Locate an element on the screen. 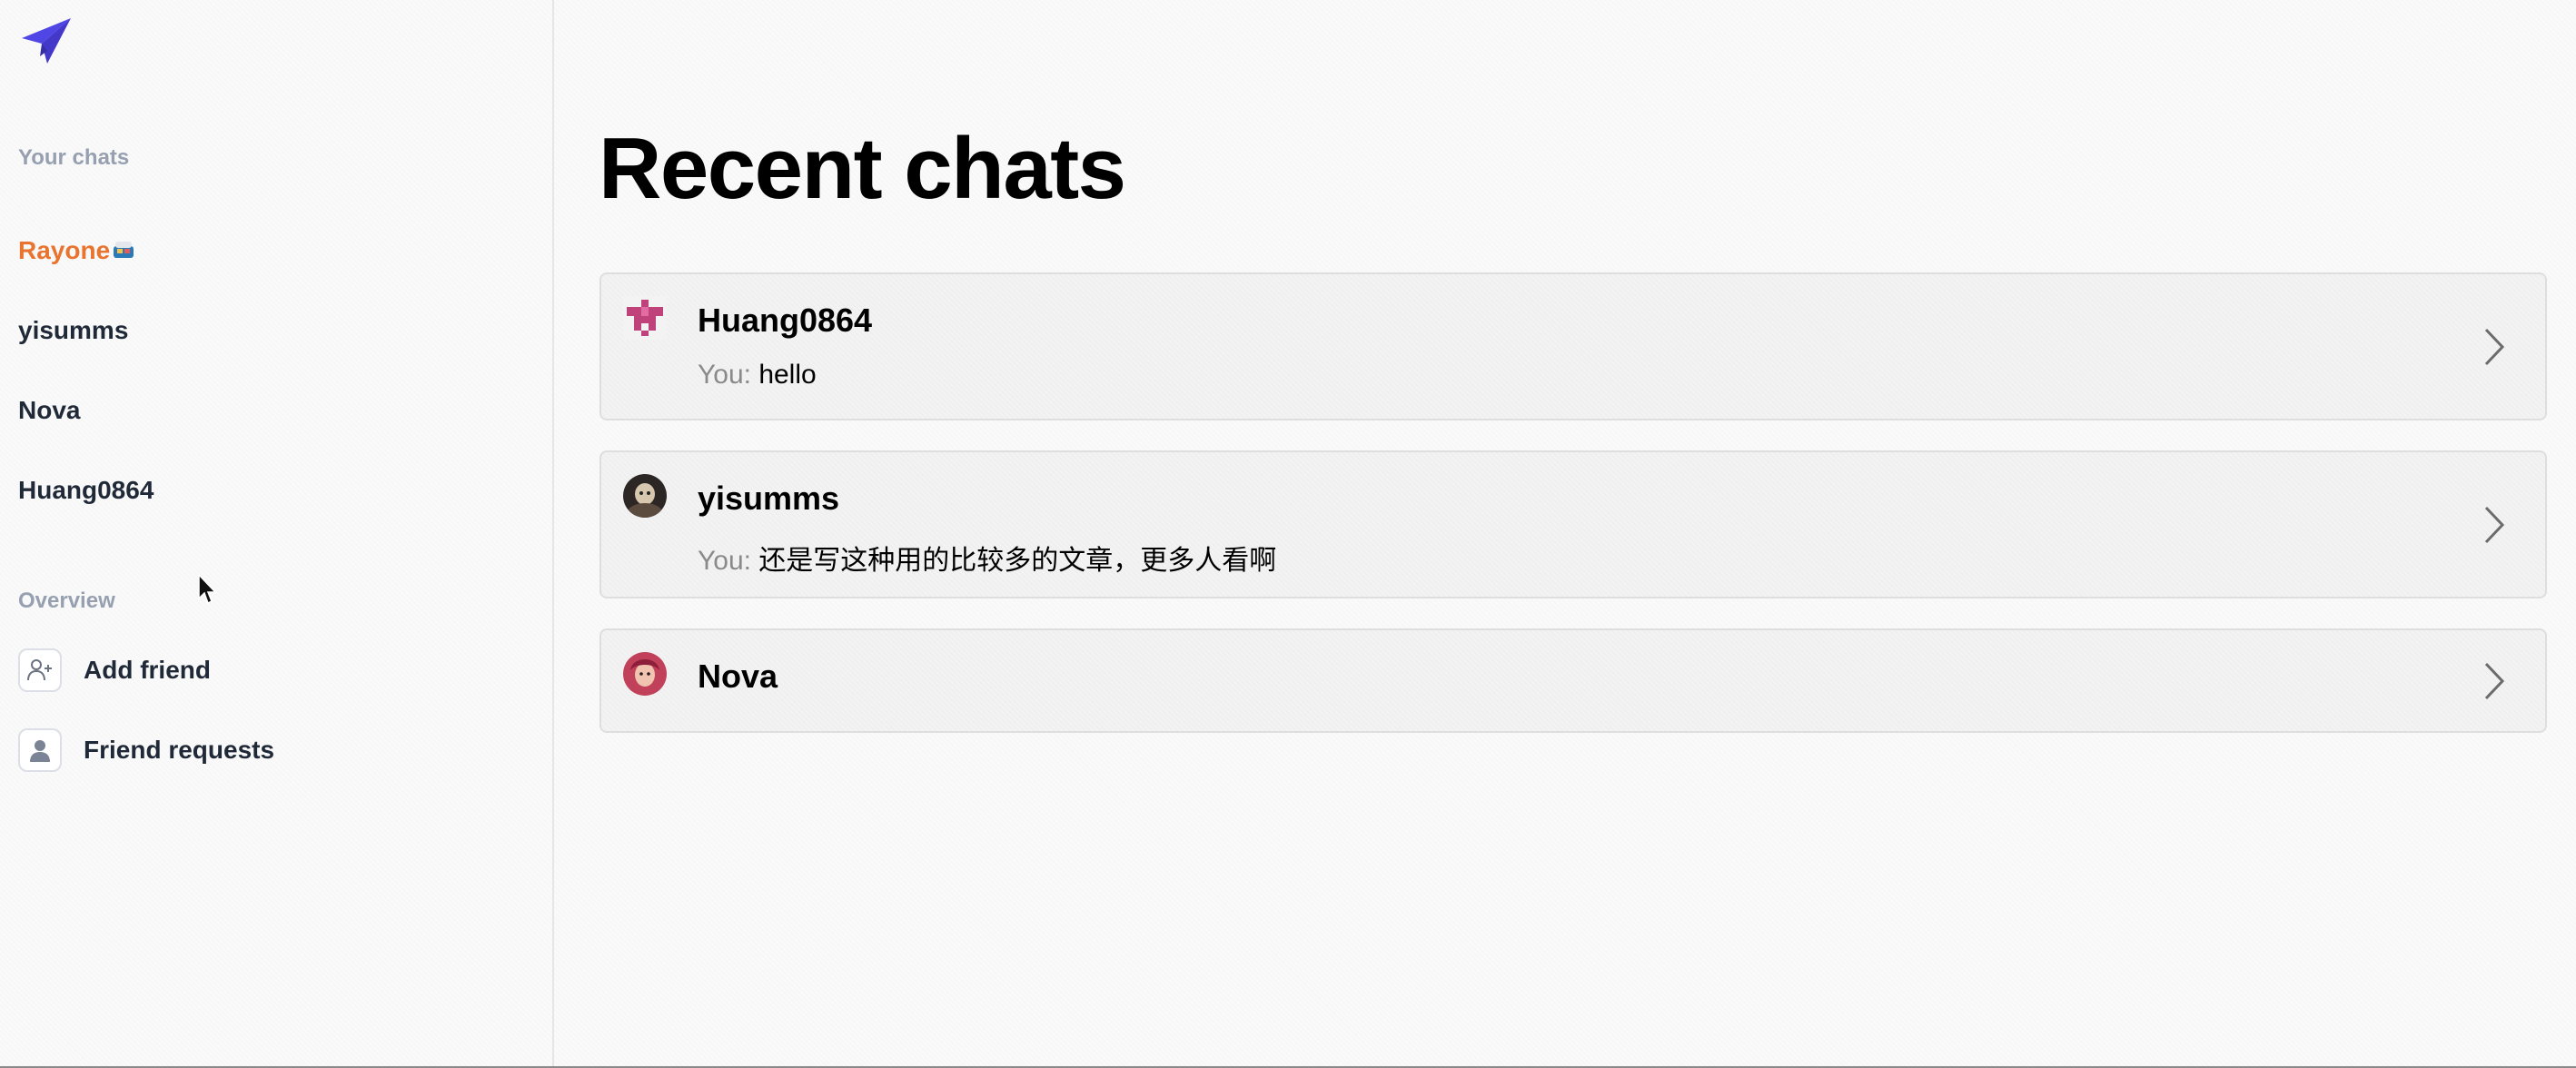  paper-plane-logo-icon is located at coordinates (46, 40).